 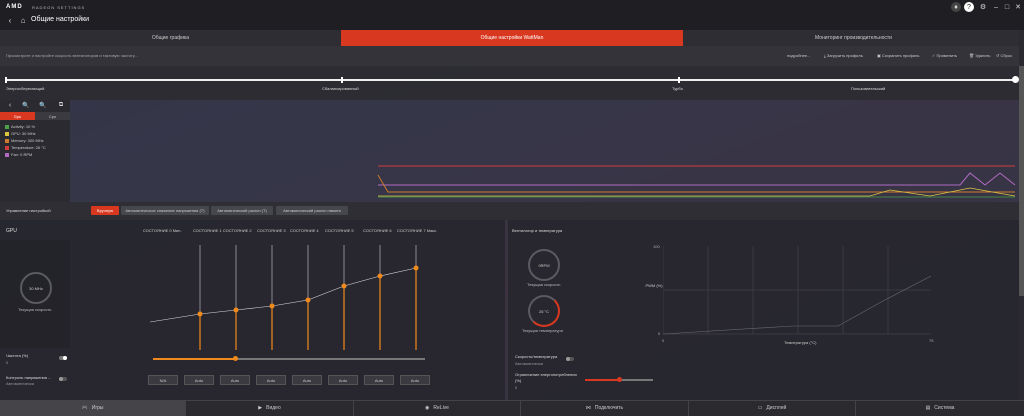 What do you see at coordinates (165, 210) in the screenshot?
I see `auto-undervolt-button: Автоматическое снижение напряжения (T)` at bounding box center [165, 210].